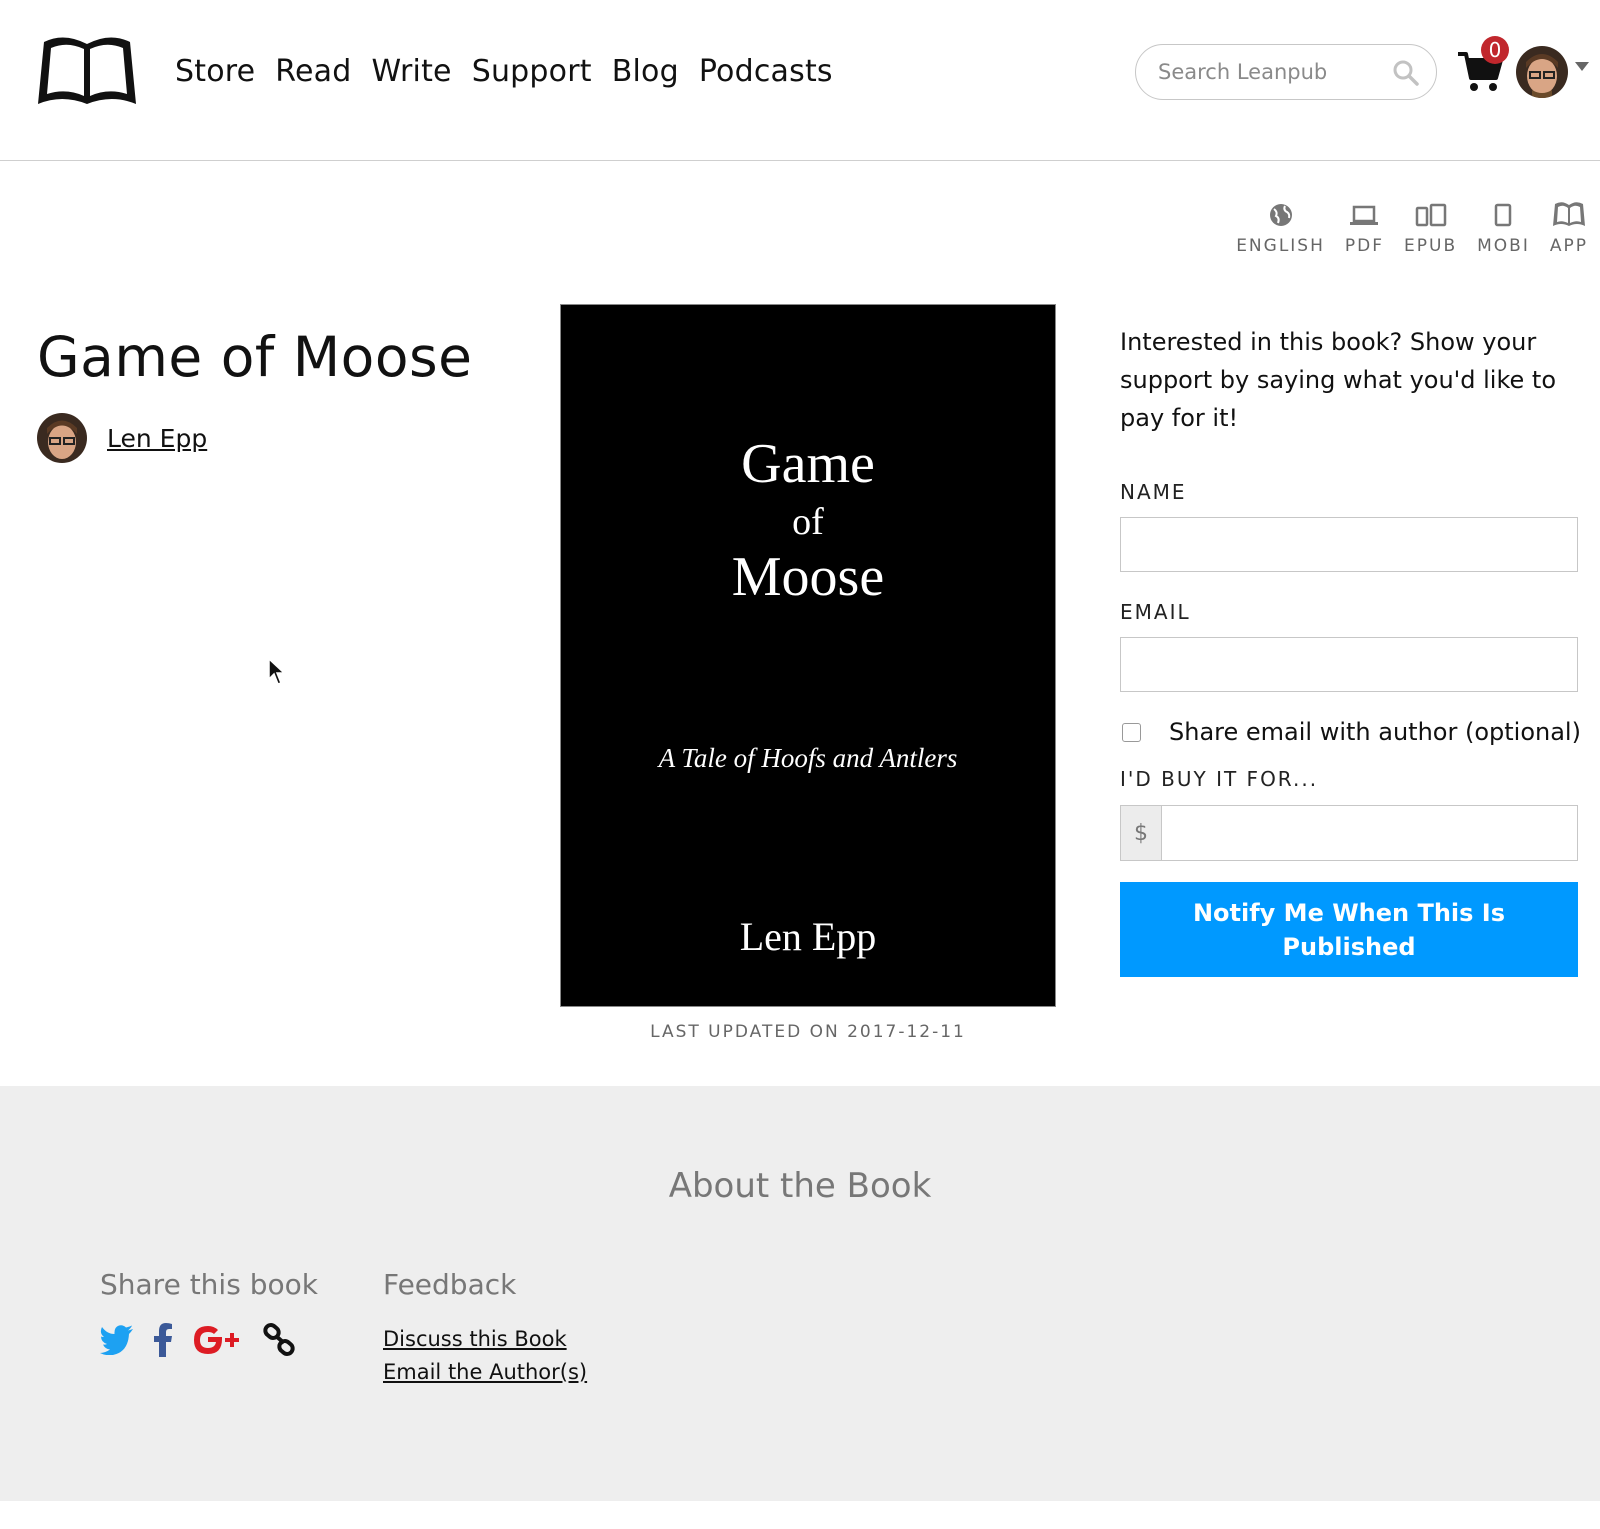 The width and height of the screenshot is (1600, 1529). I want to click on share-email-checkbox, so click(1131, 732).